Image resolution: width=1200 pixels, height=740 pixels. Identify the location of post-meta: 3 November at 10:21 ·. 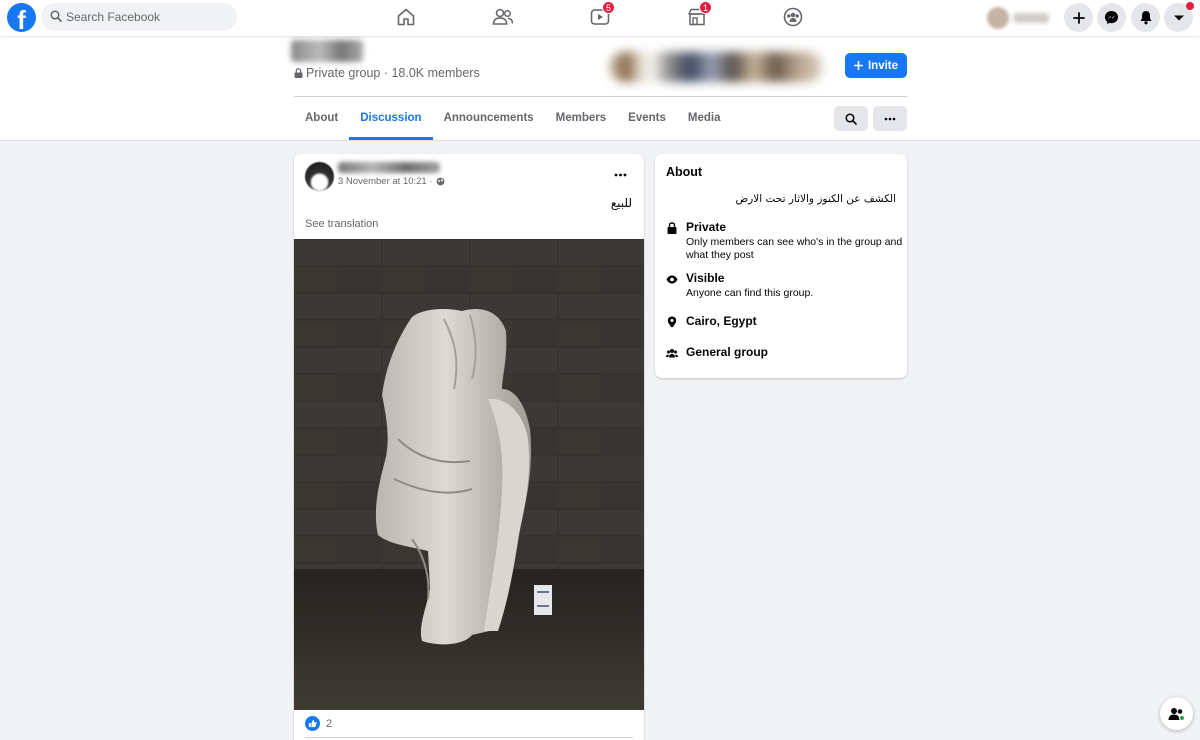
(391, 181).